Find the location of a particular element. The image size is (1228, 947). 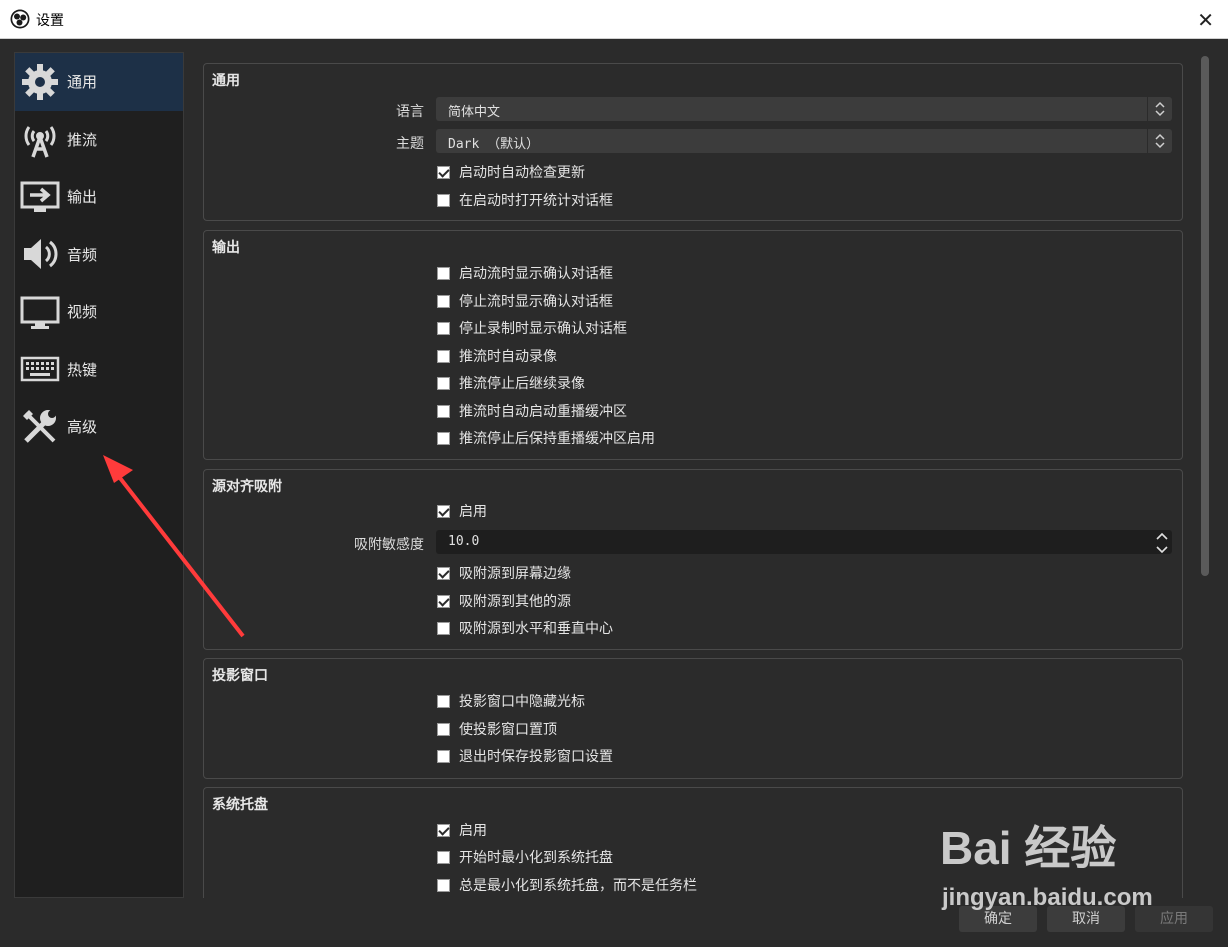

check-snap-center: 吸附源到水平和垂直中心 is located at coordinates (525, 628).